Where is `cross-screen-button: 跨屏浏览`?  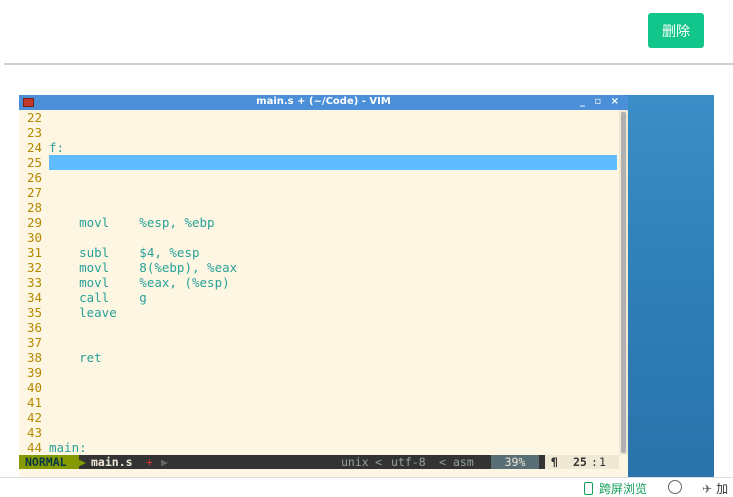 cross-screen-button: 跨屏浏览 is located at coordinates (615, 488).